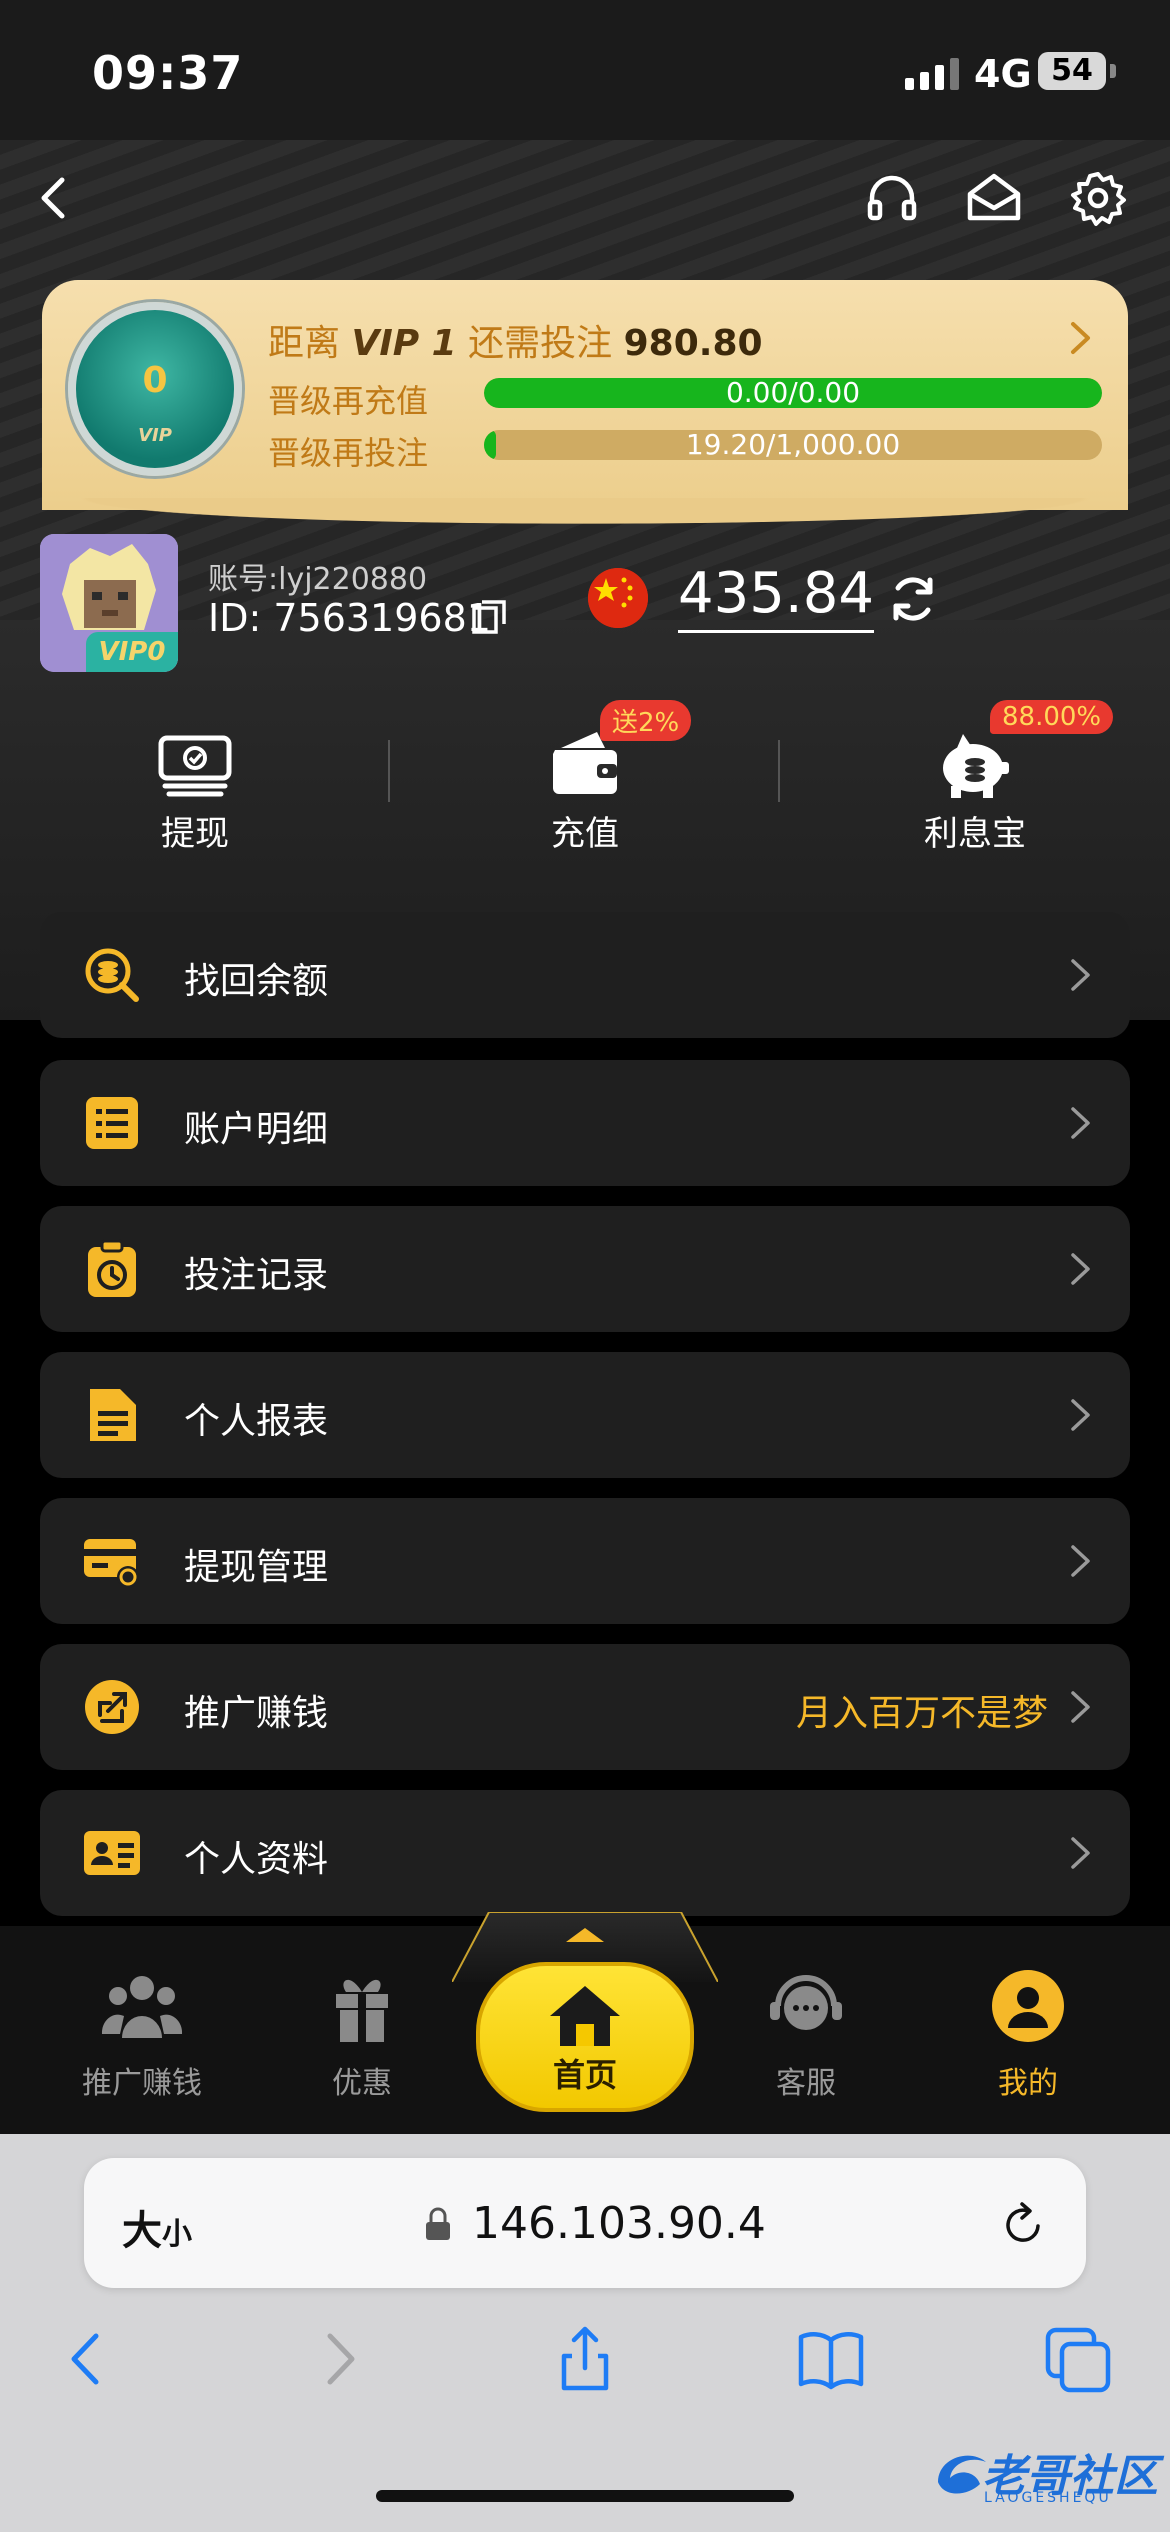  I want to click on recharge-bonus-badge: 送2%, so click(646, 720).